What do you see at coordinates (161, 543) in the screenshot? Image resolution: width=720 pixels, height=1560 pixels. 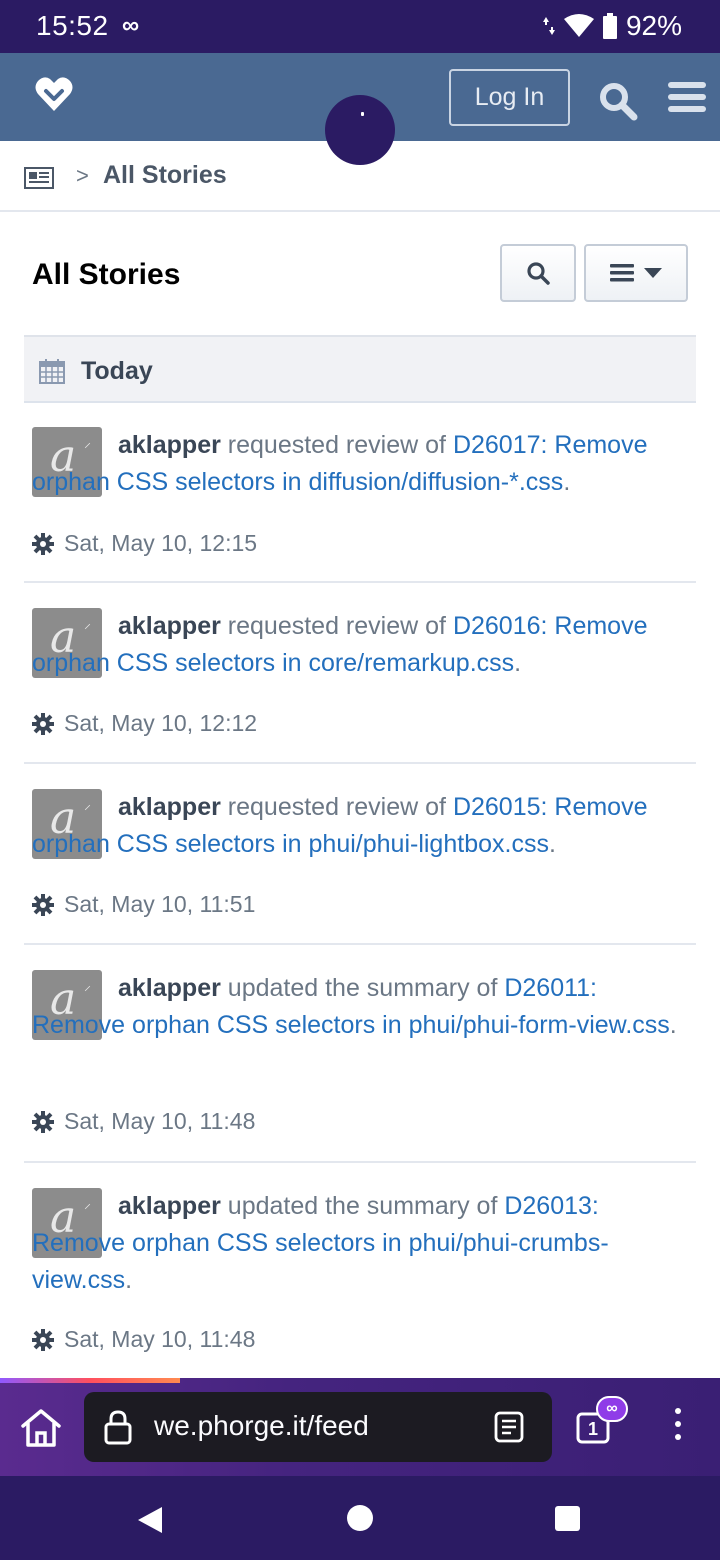 I see `story-time-text: Sat, May 10, 12:15` at bounding box center [161, 543].